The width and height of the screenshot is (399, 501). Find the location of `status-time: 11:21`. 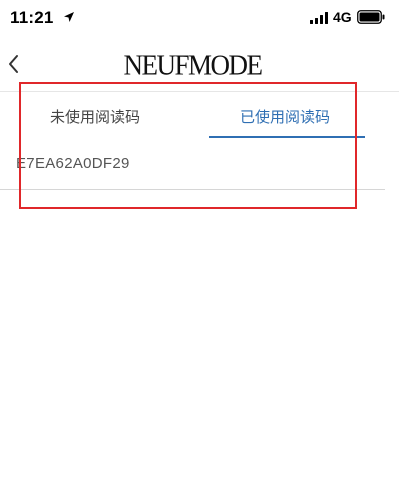

status-time: 11:21 is located at coordinates (32, 17).